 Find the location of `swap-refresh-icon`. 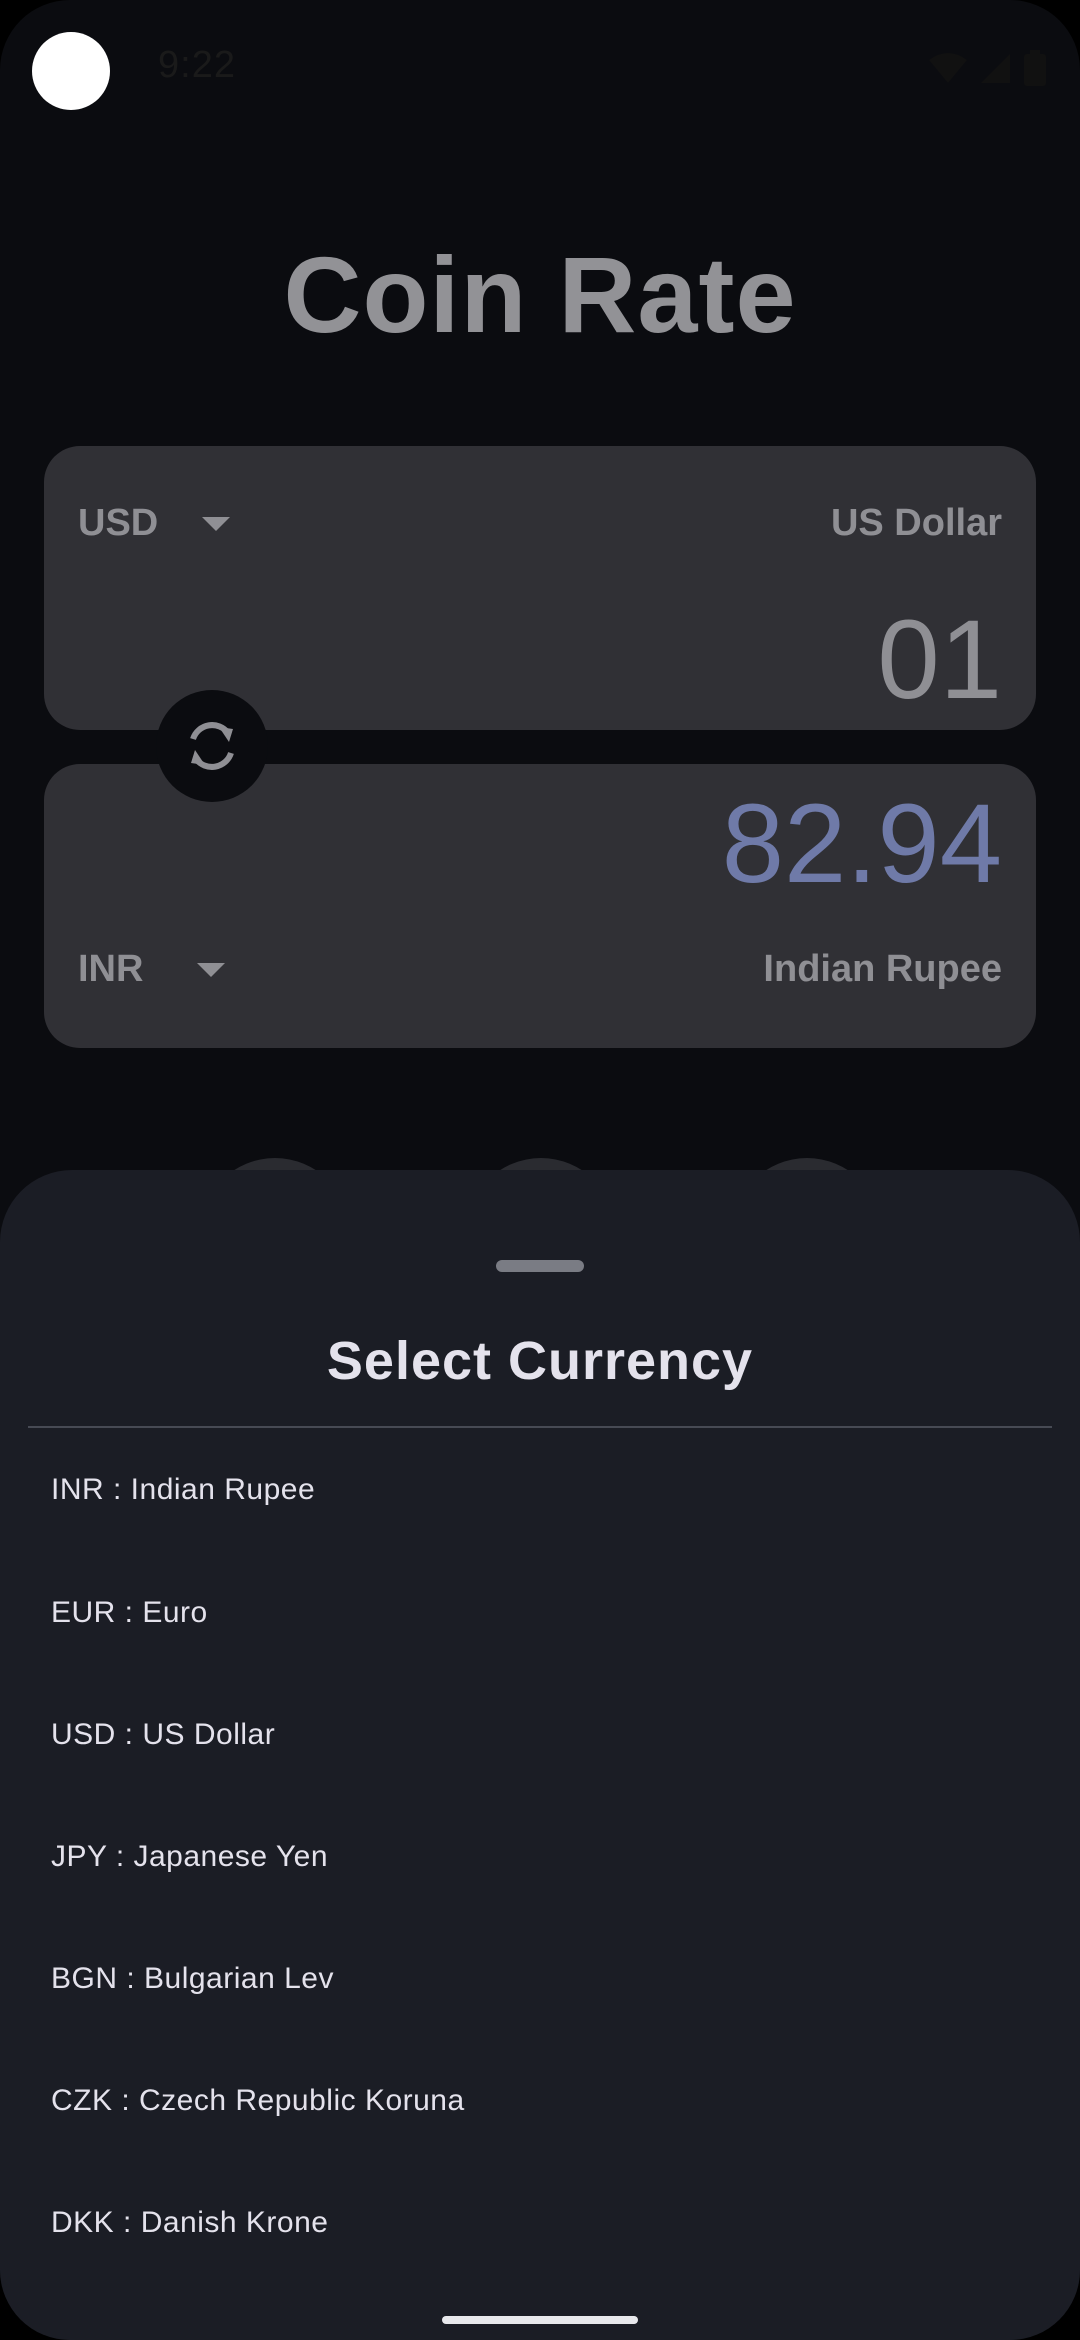

swap-refresh-icon is located at coordinates (212, 746).